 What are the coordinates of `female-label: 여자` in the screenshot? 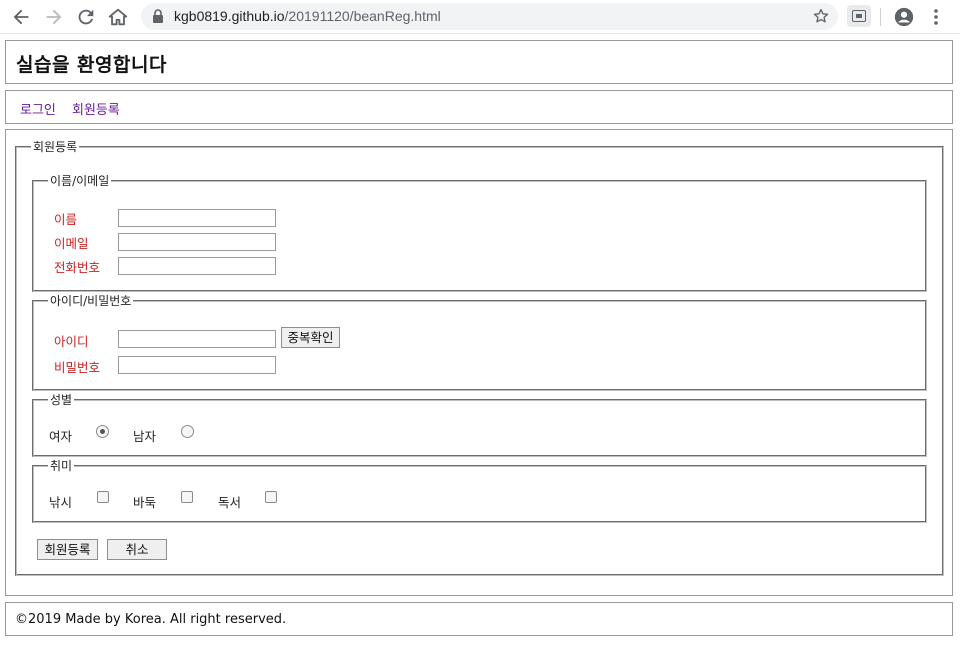 It's located at (61, 436).